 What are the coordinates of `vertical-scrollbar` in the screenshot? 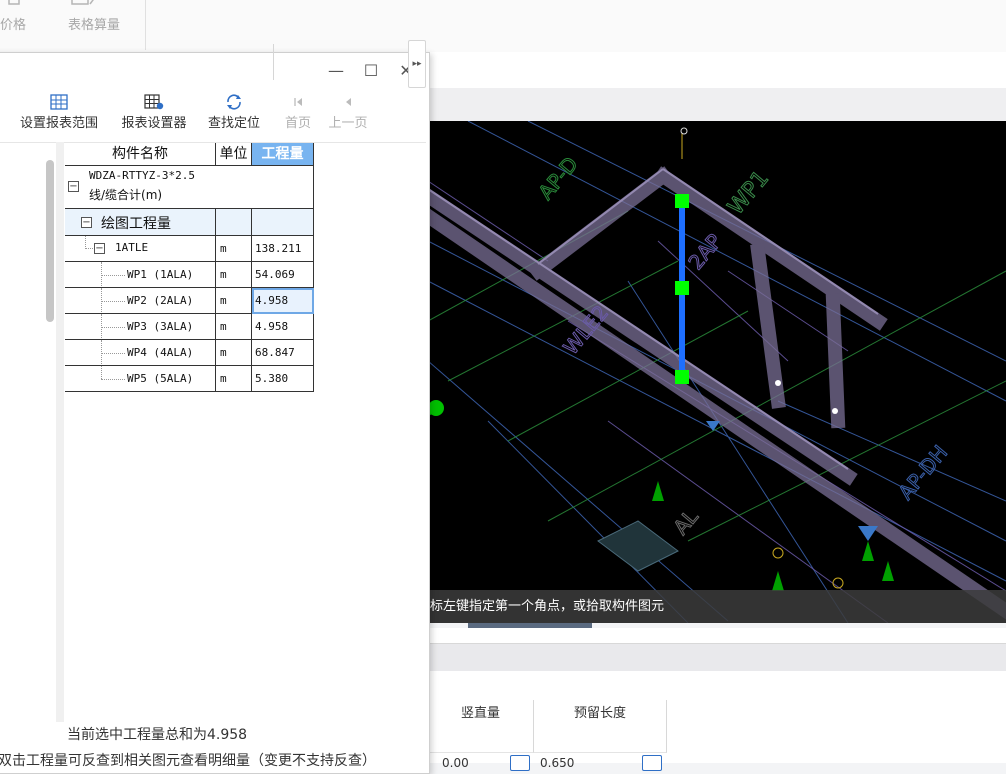 It's located at (50, 241).